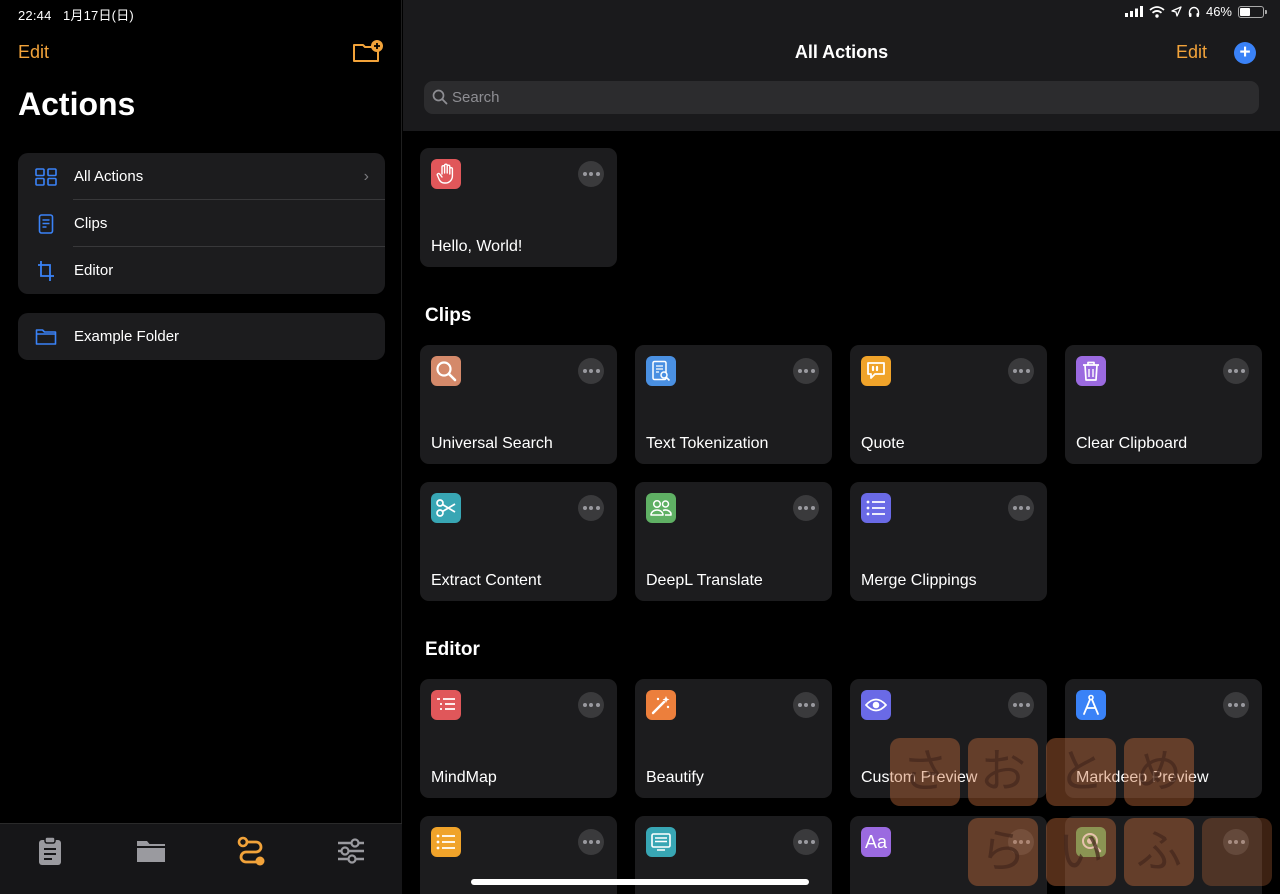 The image size is (1280, 894). I want to click on watermark-char: お, so click(1003, 772).